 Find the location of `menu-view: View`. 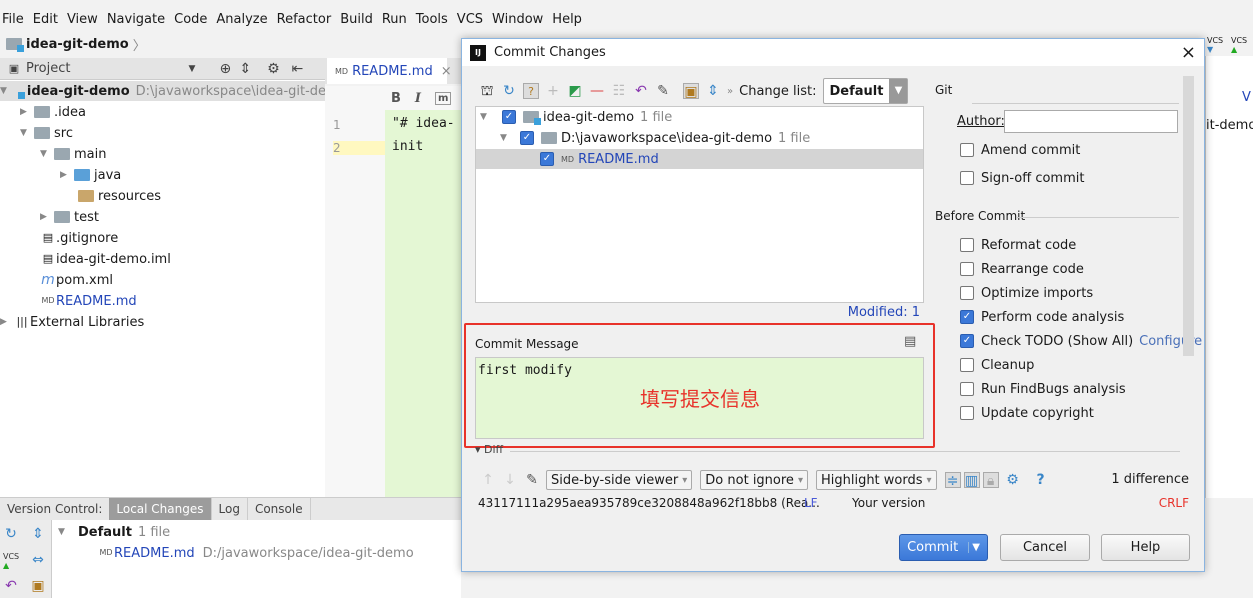

menu-view: View is located at coordinates (82, 19).